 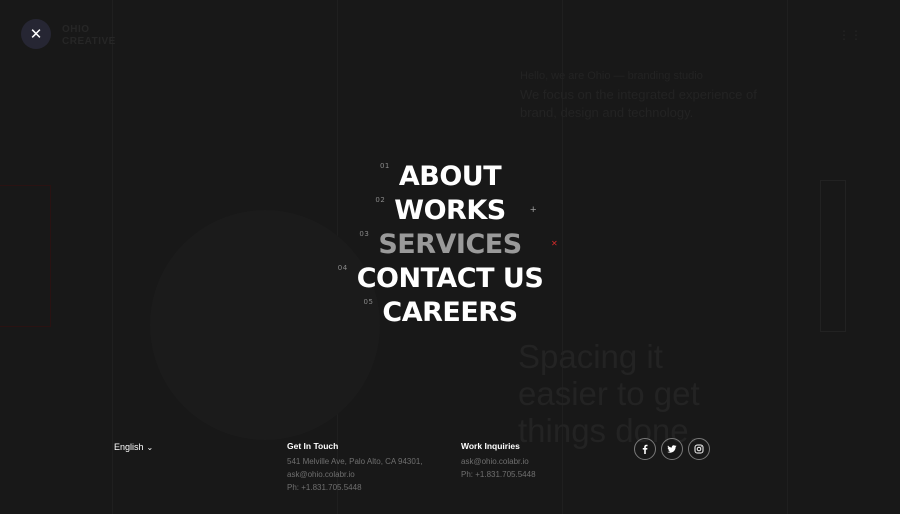 What do you see at coordinates (533, 210) in the screenshot?
I see `plus-icon: +` at bounding box center [533, 210].